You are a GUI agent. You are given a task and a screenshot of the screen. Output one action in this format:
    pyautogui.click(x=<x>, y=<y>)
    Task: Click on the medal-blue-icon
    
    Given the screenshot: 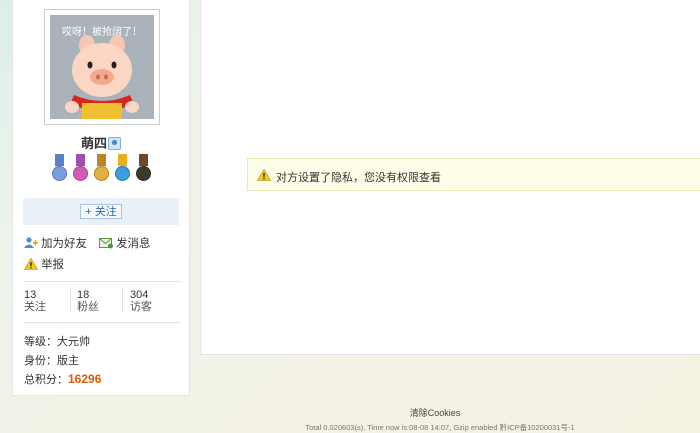 What is the action you would take?
    pyautogui.click(x=59, y=171)
    